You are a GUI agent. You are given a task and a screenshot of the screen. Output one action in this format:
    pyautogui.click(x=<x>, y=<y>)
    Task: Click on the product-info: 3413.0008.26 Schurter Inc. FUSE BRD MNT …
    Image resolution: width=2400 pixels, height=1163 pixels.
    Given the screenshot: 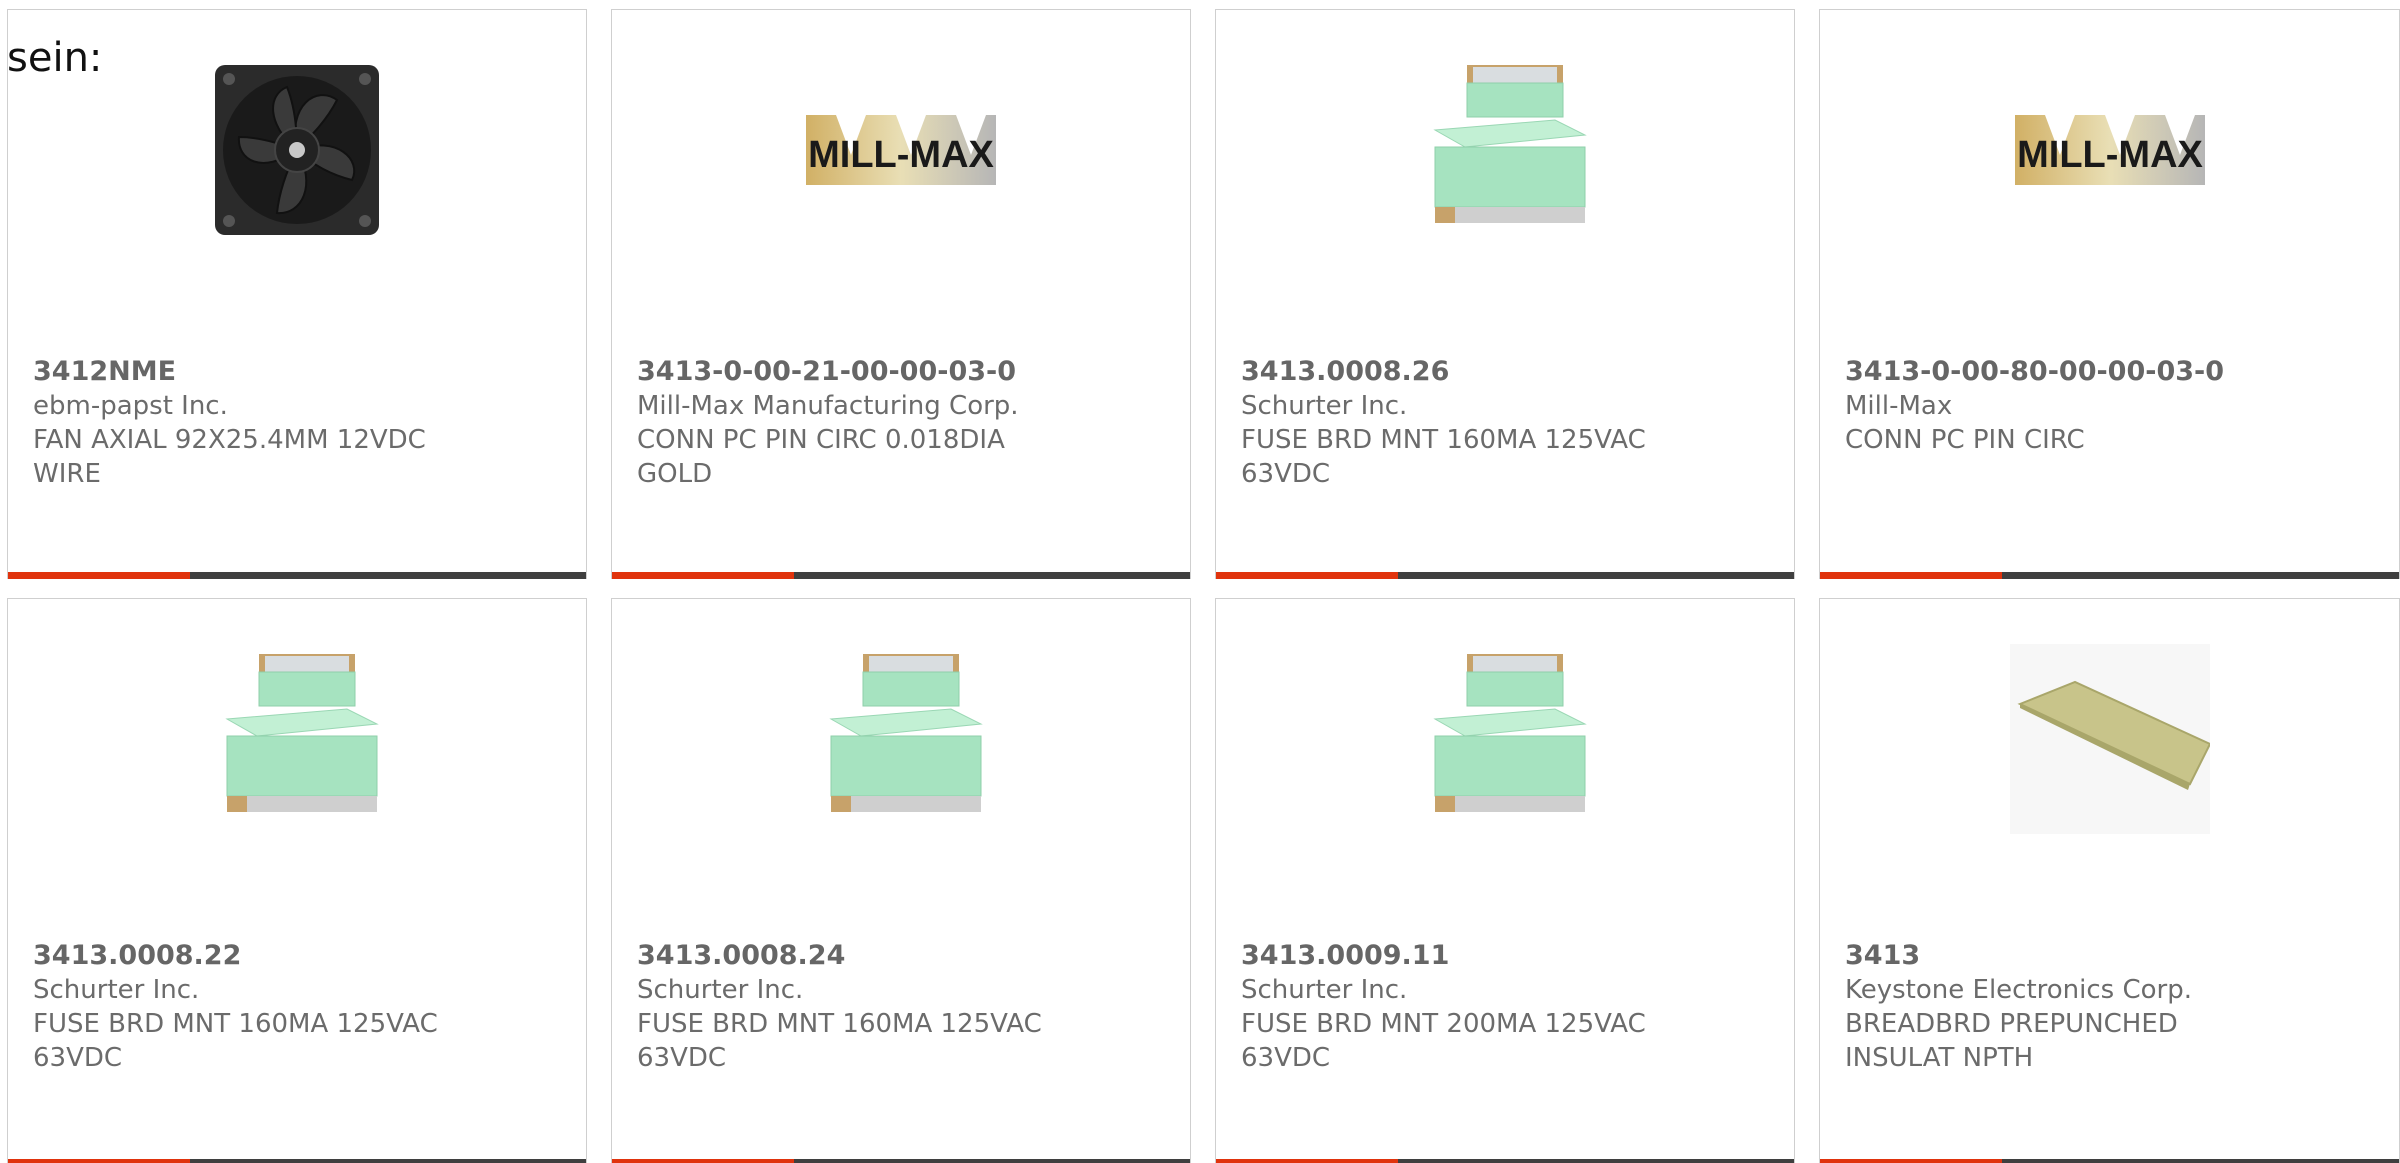 What is the action you would take?
    pyautogui.click(x=1507, y=423)
    